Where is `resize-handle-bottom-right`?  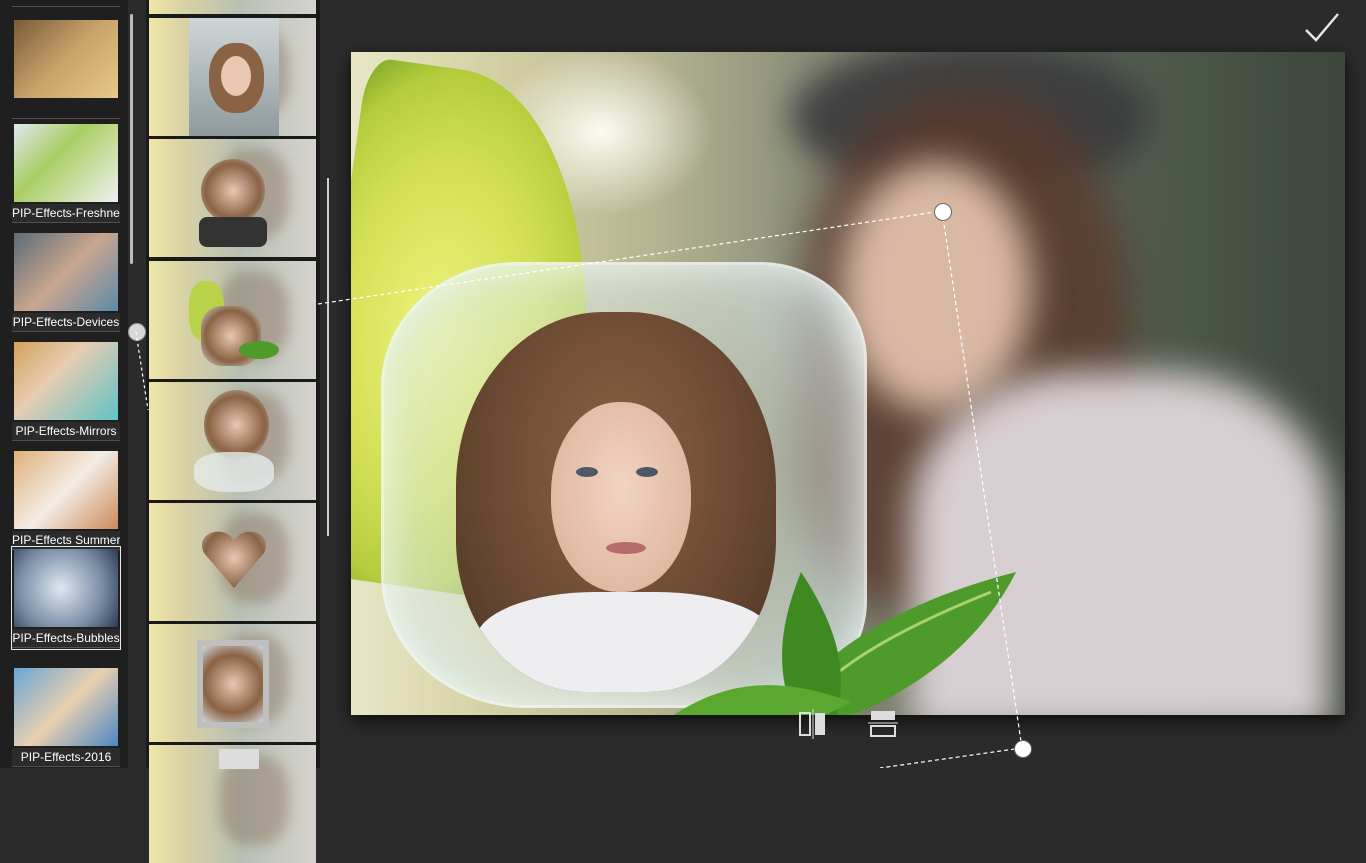
resize-handle-bottom-right is located at coordinates (1023, 749).